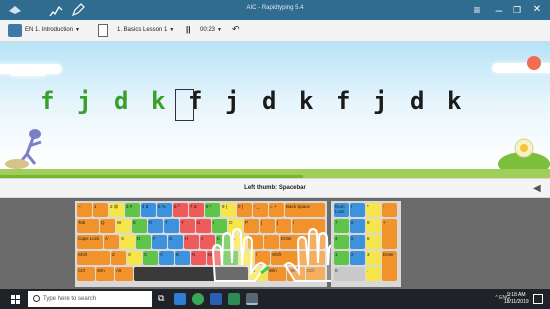 The image size is (550, 309). I want to click on cortana-icon, so click(36, 298).